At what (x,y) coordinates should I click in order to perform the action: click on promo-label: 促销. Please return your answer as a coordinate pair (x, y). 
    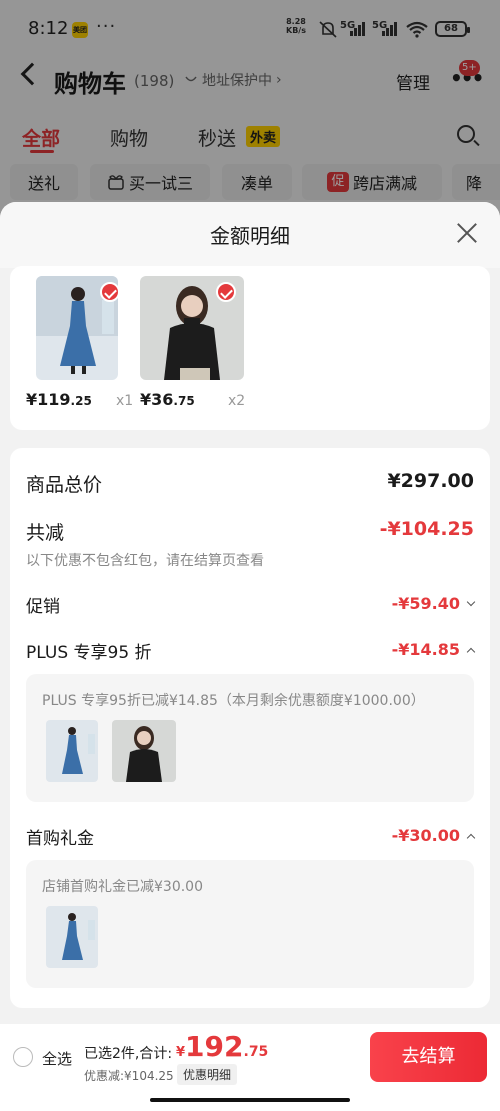
    Looking at the image, I should click on (43, 607).